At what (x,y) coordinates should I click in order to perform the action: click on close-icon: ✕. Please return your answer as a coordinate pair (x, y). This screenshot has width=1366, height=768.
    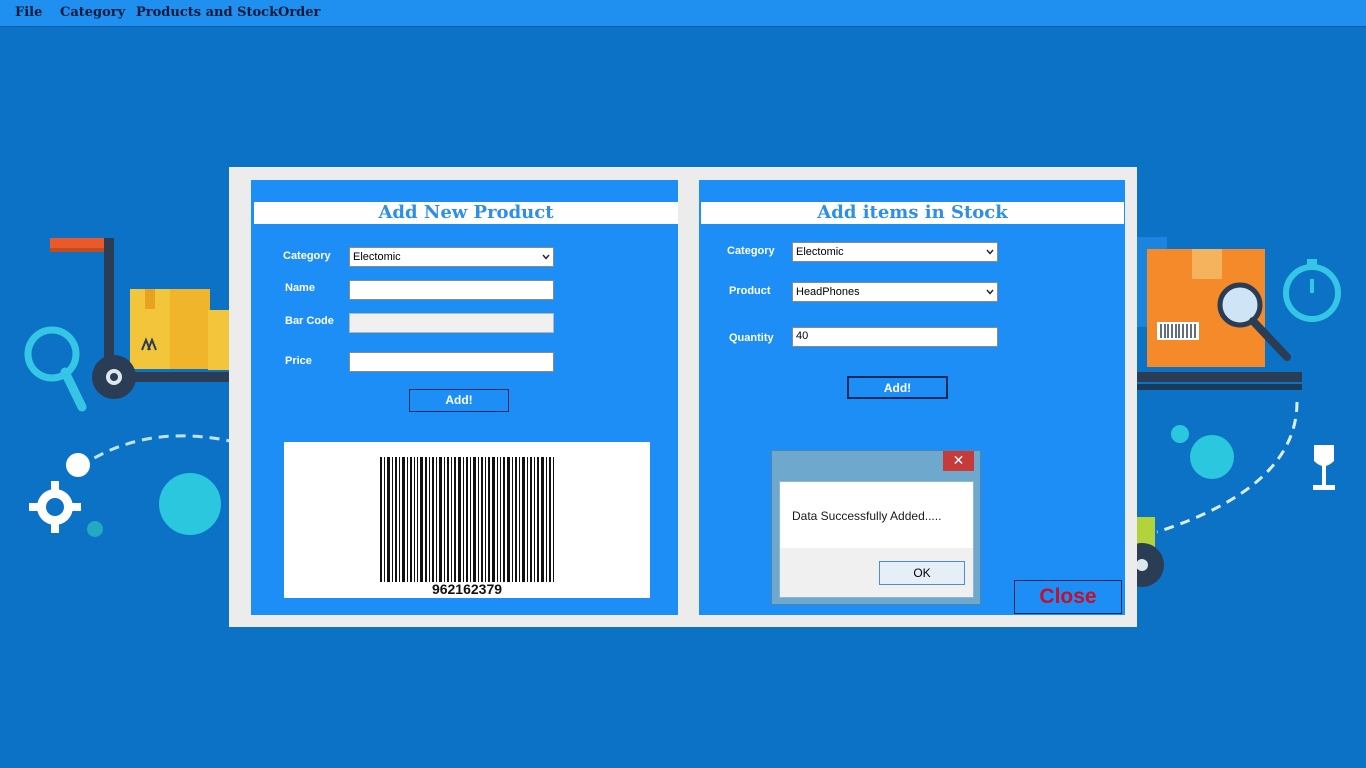
    Looking at the image, I should click on (958, 460).